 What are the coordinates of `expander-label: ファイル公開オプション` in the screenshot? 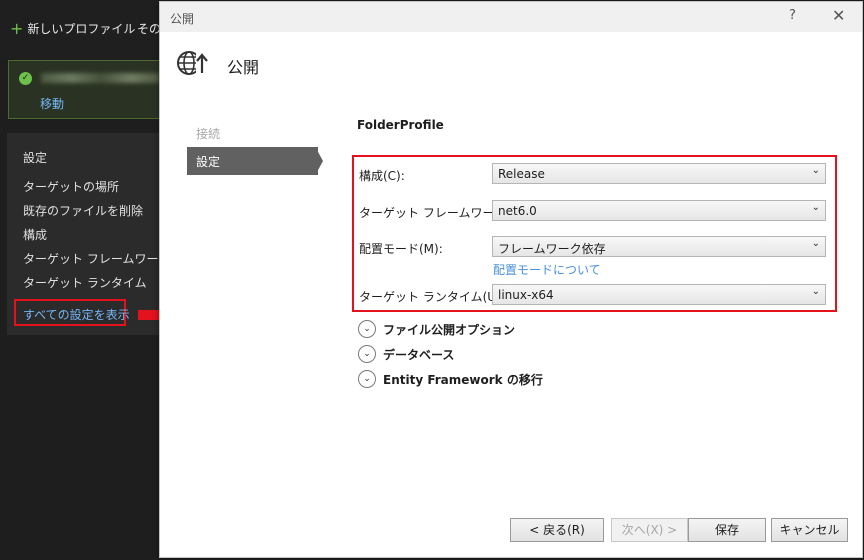 It's located at (449, 329).